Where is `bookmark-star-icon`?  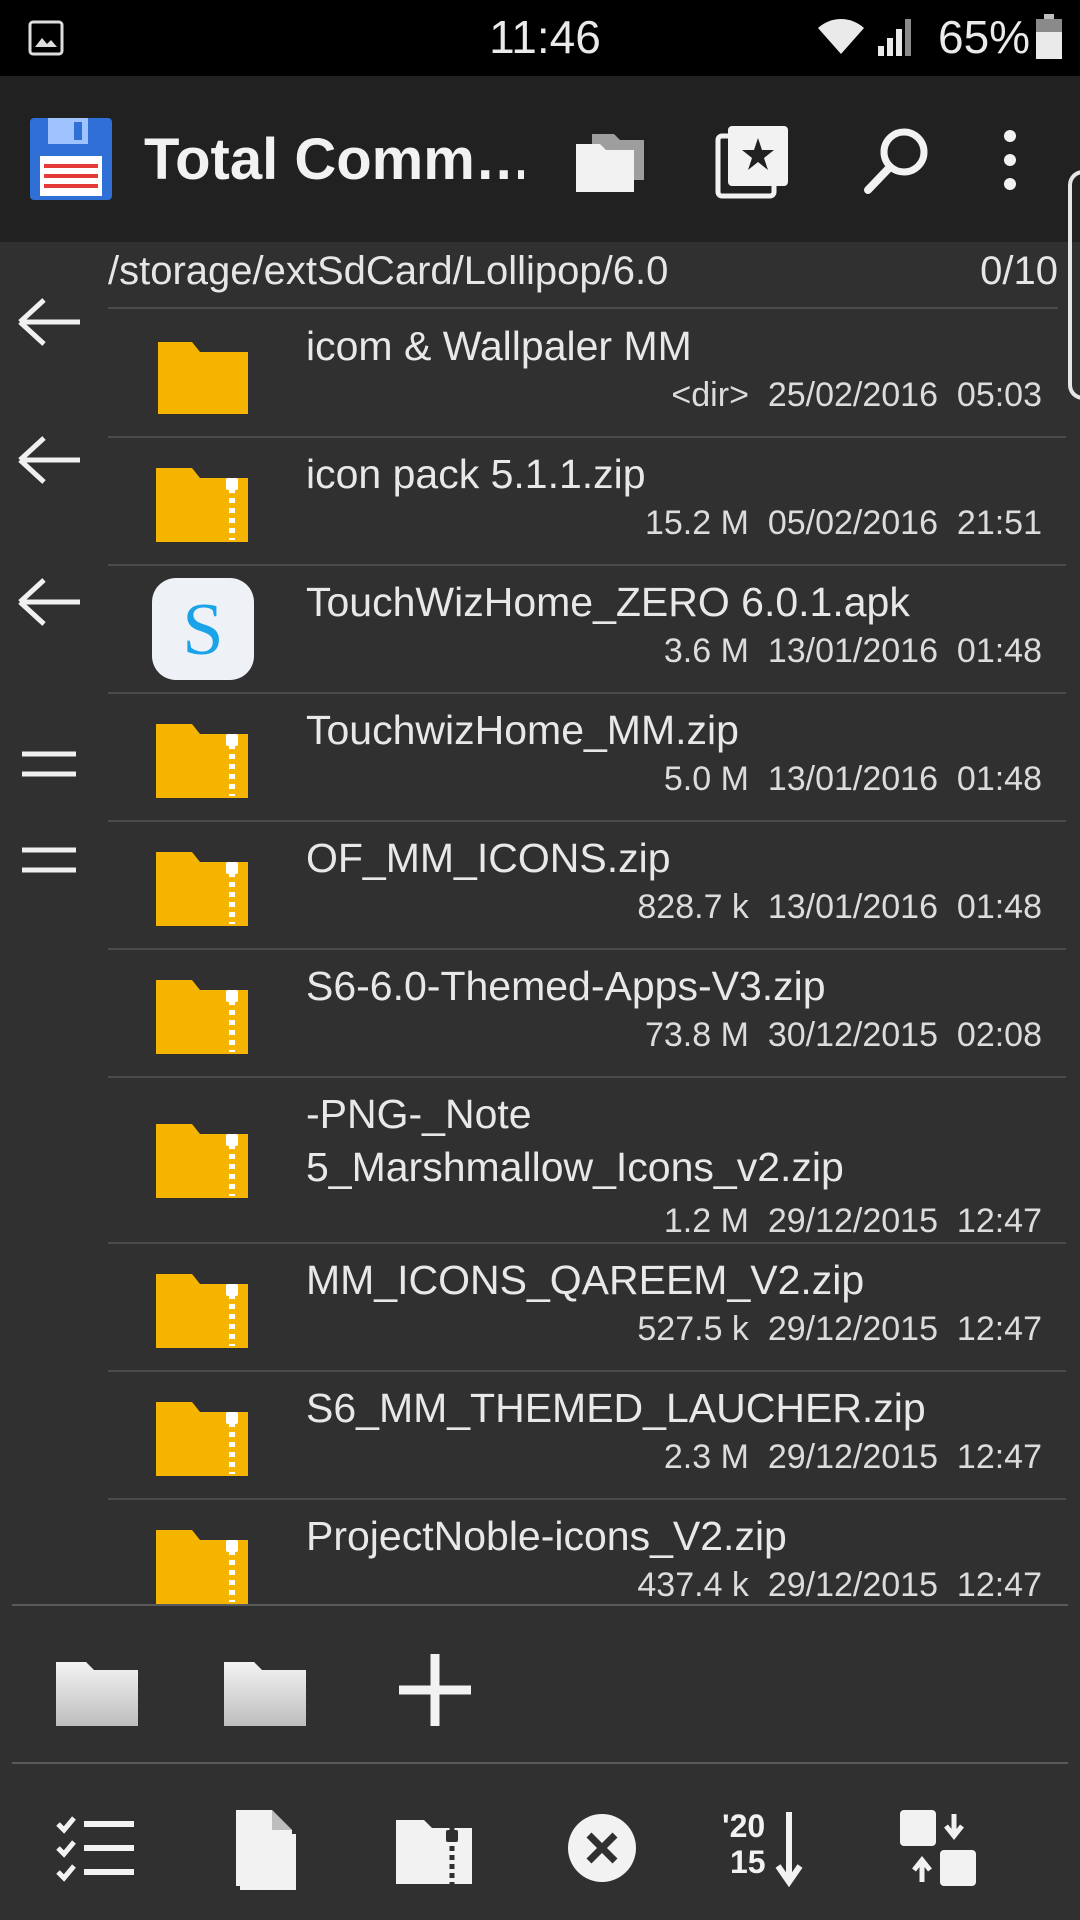 bookmark-star-icon is located at coordinates (754, 160).